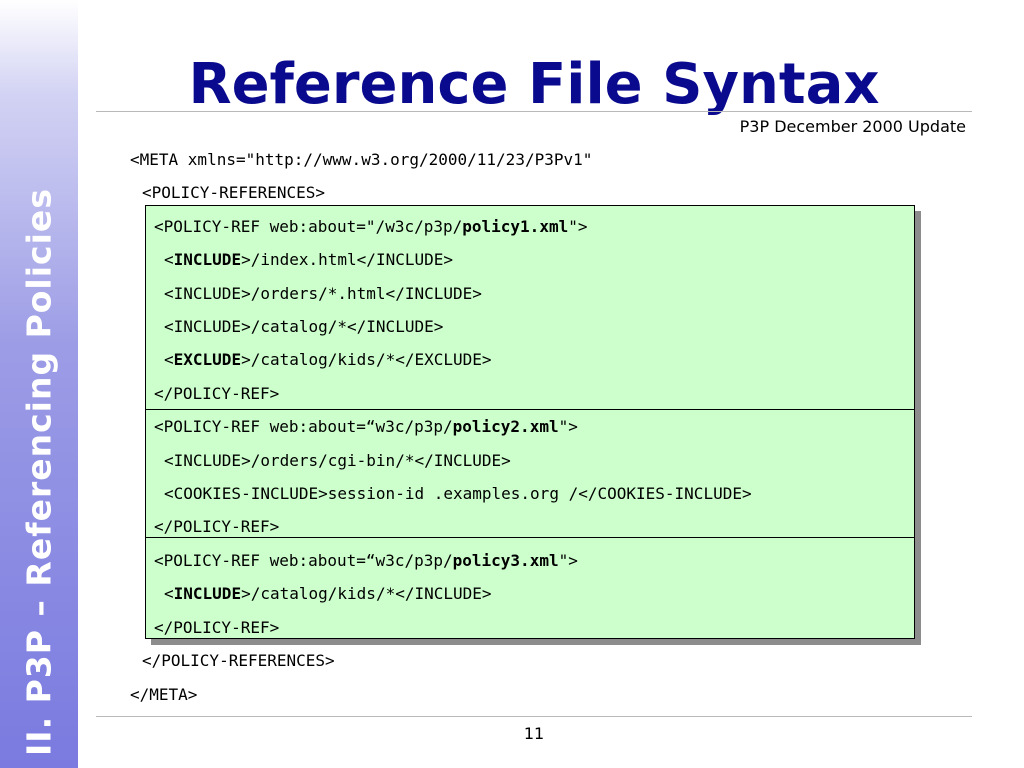 Image resolution: width=1024 pixels, height=768 pixels. Describe the element at coordinates (238, 660) in the screenshot. I see `code-references-close: </POLICY-REFERENCES>` at that location.